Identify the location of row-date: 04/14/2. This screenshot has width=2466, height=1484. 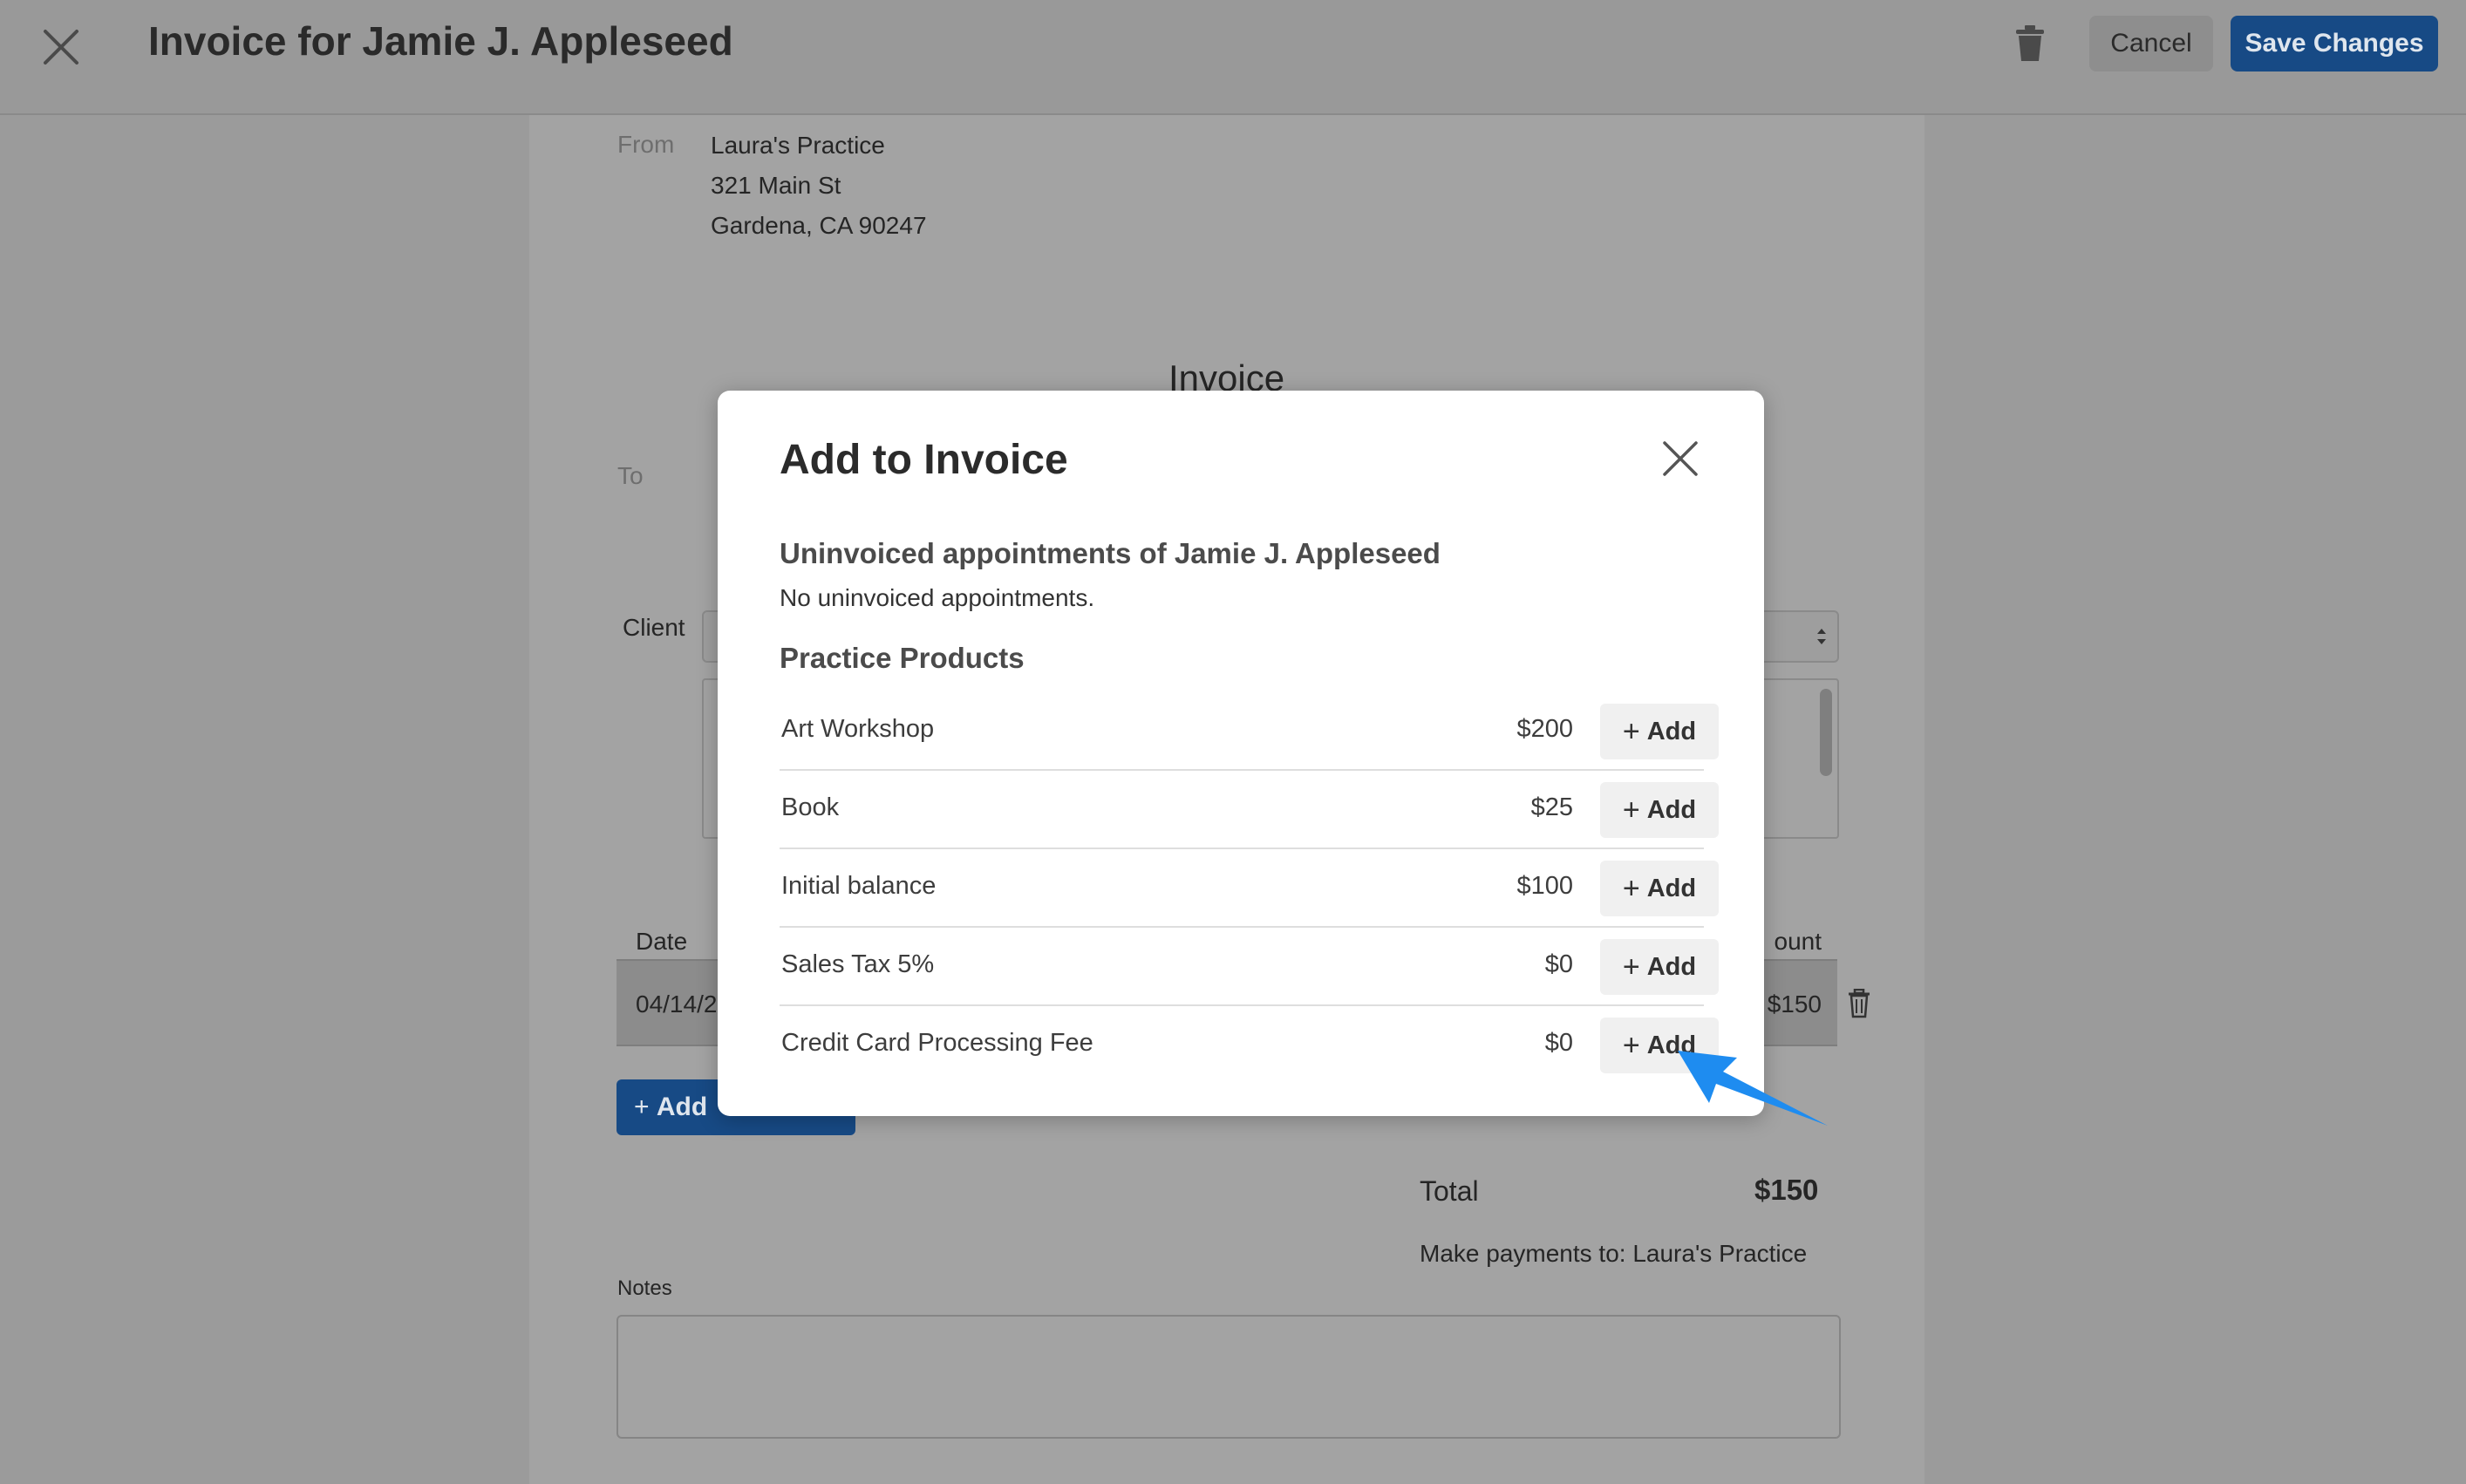
(677, 1004).